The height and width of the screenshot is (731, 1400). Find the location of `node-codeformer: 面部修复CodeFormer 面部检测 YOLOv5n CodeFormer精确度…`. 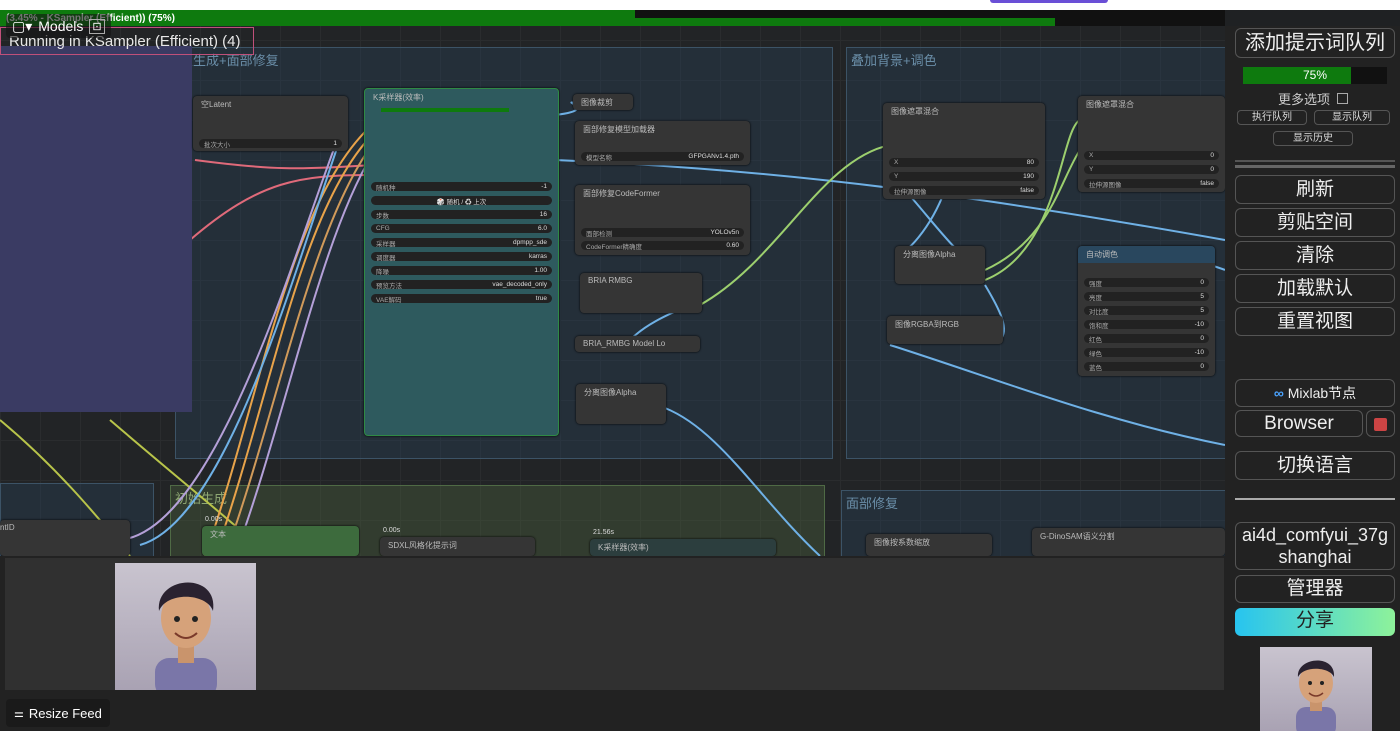

node-codeformer: 面部修复CodeFormer 面部检测 YOLOv5n CodeFormer精确度… is located at coordinates (662, 220).